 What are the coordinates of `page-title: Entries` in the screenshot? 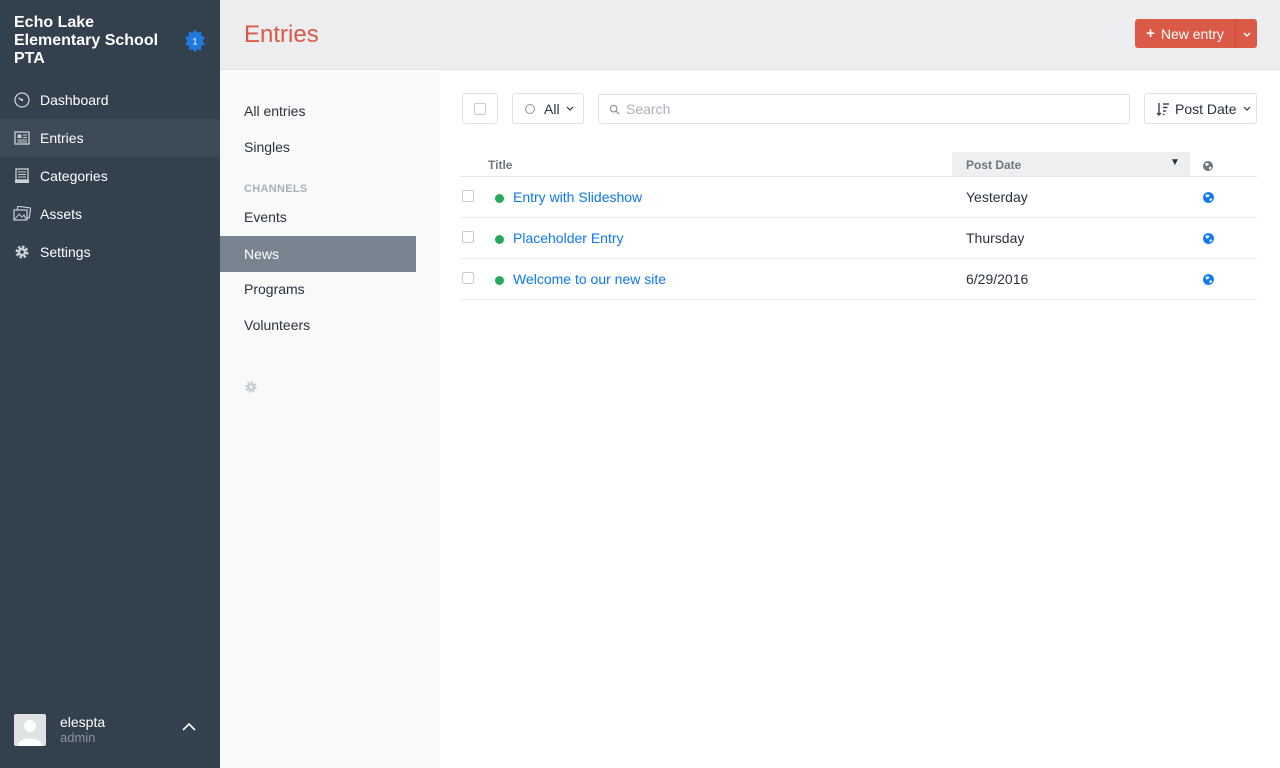 It's located at (281, 34).